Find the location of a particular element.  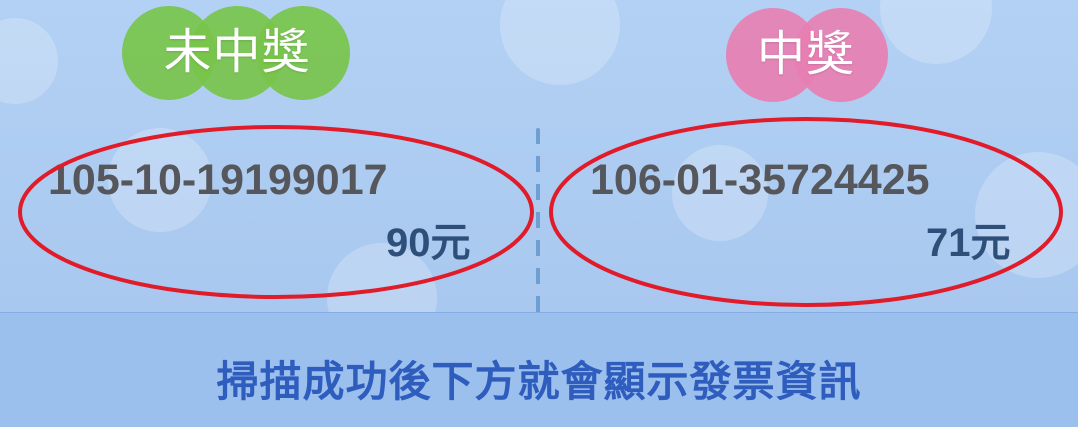

badge-won: 中獎 is located at coordinates (807, 55).